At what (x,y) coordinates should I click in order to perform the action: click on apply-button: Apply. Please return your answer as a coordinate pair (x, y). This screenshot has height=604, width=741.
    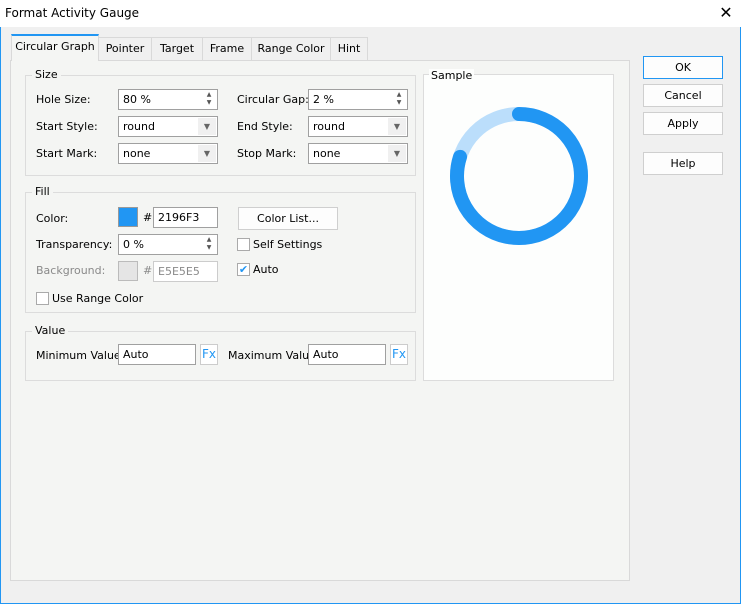
    Looking at the image, I should click on (683, 123).